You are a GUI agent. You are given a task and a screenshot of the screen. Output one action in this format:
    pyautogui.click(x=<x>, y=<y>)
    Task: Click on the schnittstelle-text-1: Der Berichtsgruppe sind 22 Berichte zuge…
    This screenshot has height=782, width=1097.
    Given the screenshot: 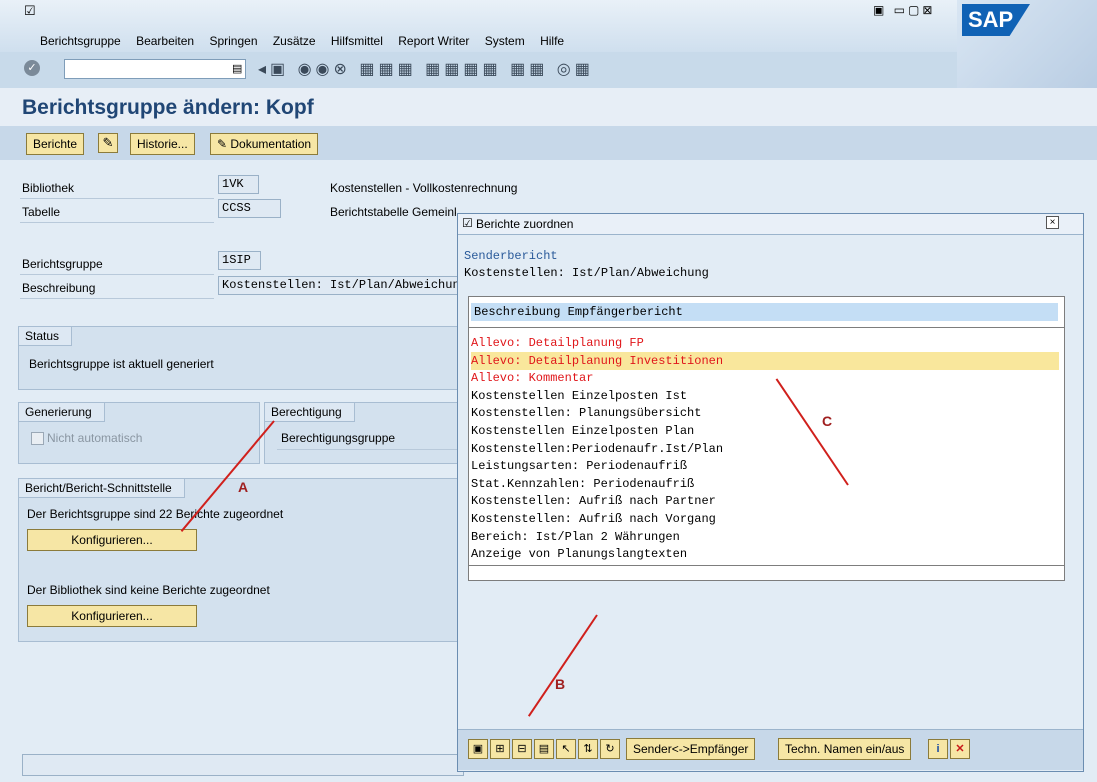 What is the action you would take?
    pyautogui.click(x=155, y=514)
    